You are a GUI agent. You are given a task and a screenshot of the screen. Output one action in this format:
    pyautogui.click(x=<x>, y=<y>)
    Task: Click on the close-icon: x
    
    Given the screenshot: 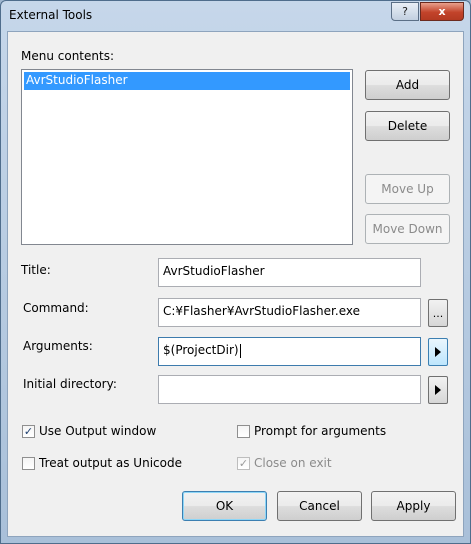 What is the action you would take?
    pyautogui.click(x=442, y=11)
    